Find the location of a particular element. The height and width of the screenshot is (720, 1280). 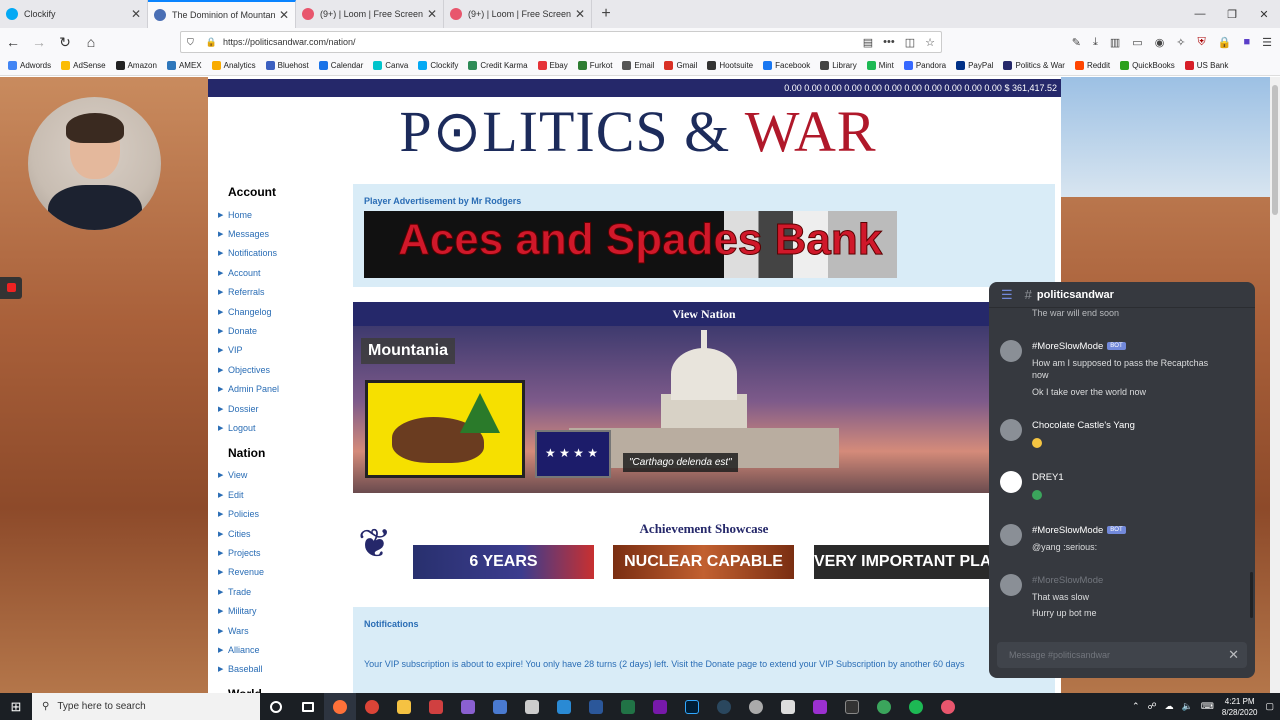

site-logo: P⊙LITICS & WAR is located at coordinates (638, 132).